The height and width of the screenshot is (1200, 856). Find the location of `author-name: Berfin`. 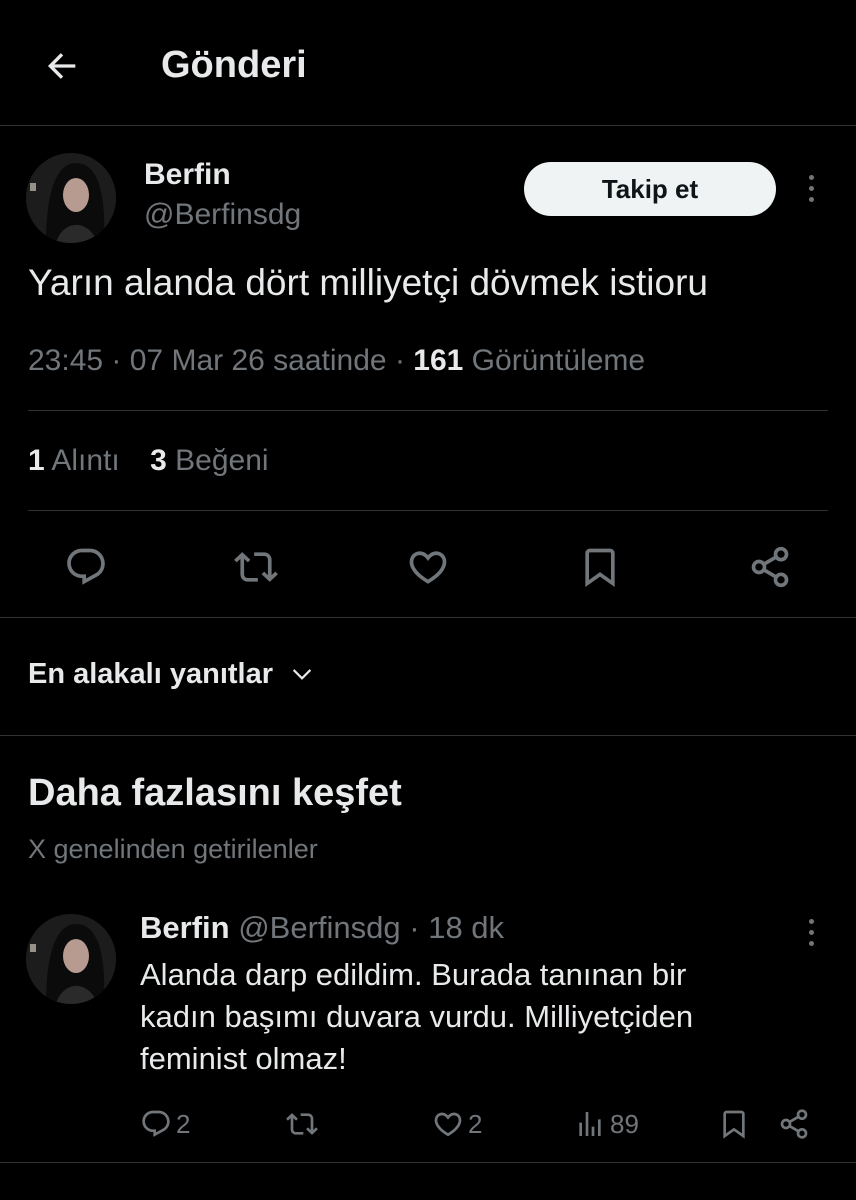

author-name: Berfin is located at coordinates (187, 175).